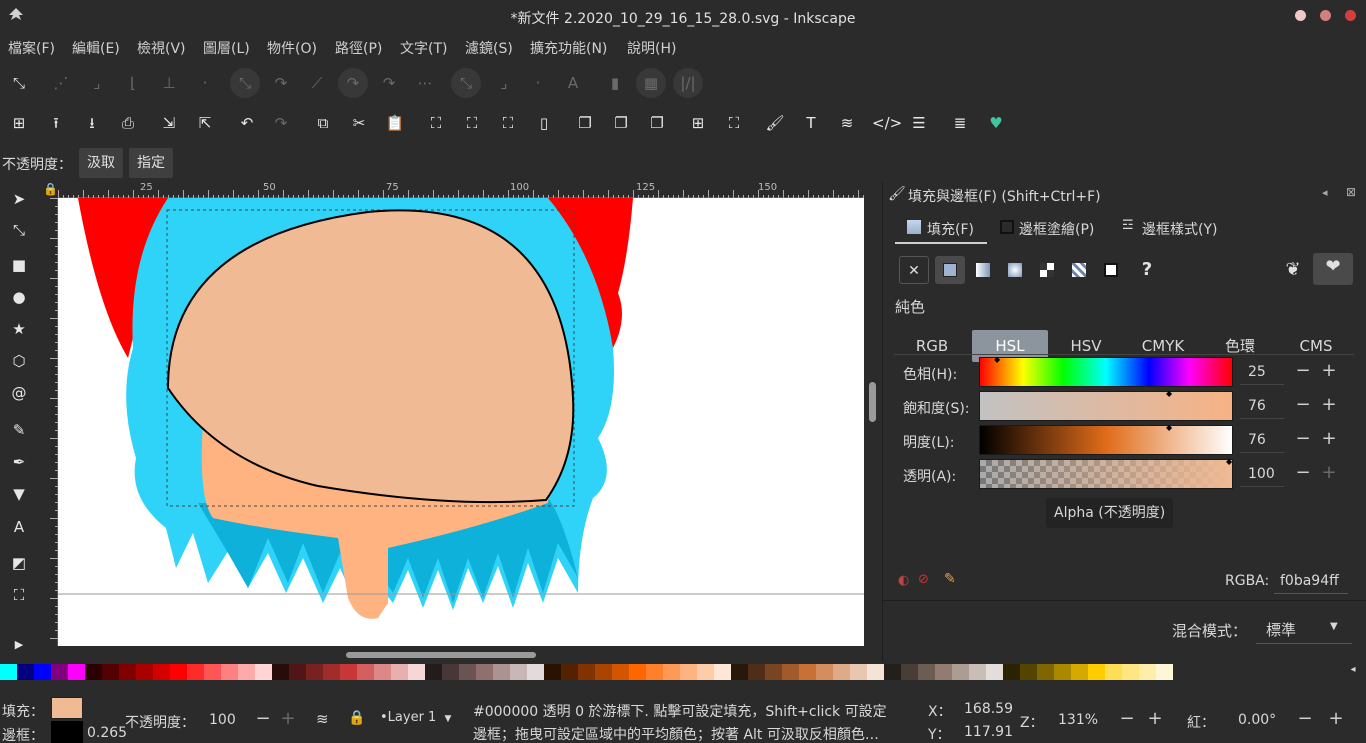 This screenshot has width=1366, height=743. Describe the element at coordinates (19, 527) in the screenshot. I see `text-tool-icon: A` at that location.